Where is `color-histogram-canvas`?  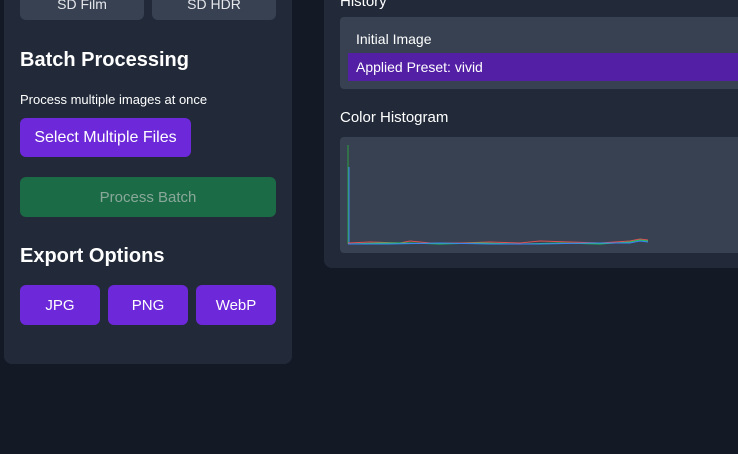 color-histogram-canvas is located at coordinates (539, 195).